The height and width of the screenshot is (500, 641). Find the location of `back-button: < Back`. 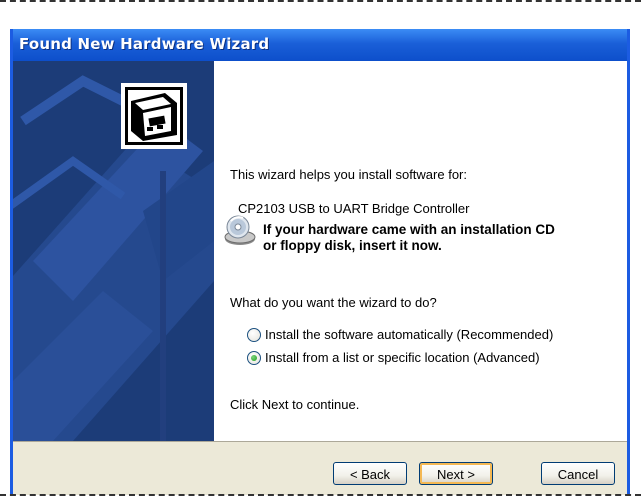

back-button: < Back is located at coordinates (370, 473).